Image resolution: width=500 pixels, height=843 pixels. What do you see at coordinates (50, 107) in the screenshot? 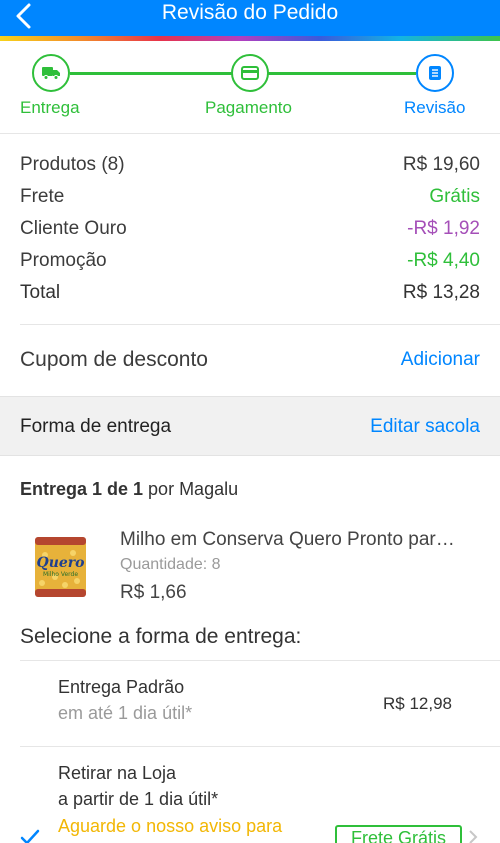
I see `step-label-entrega: Entrega` at bounding box center [50, 107].